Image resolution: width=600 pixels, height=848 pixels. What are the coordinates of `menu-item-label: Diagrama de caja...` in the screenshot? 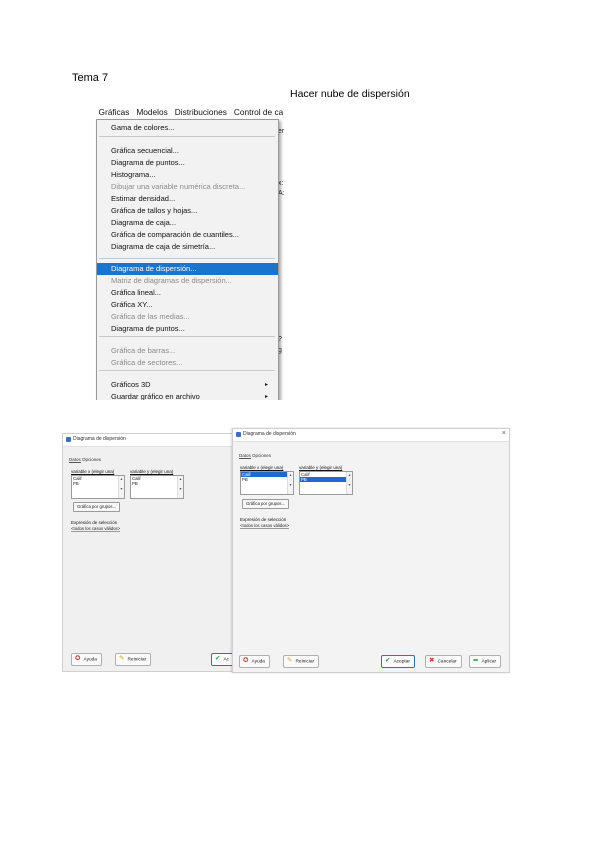 It's located at (144, 222).